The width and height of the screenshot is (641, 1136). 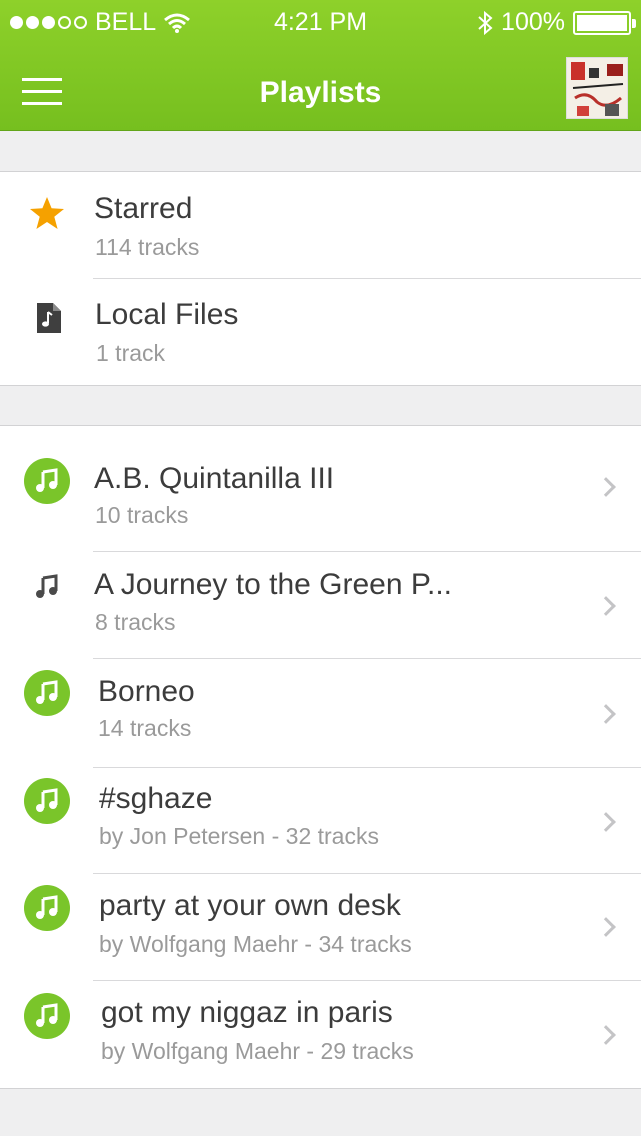 What do you see at coordinates (131, 353) in the screenshot?
I see `playlist-count: 1 track` at bounding box center [131, 353].